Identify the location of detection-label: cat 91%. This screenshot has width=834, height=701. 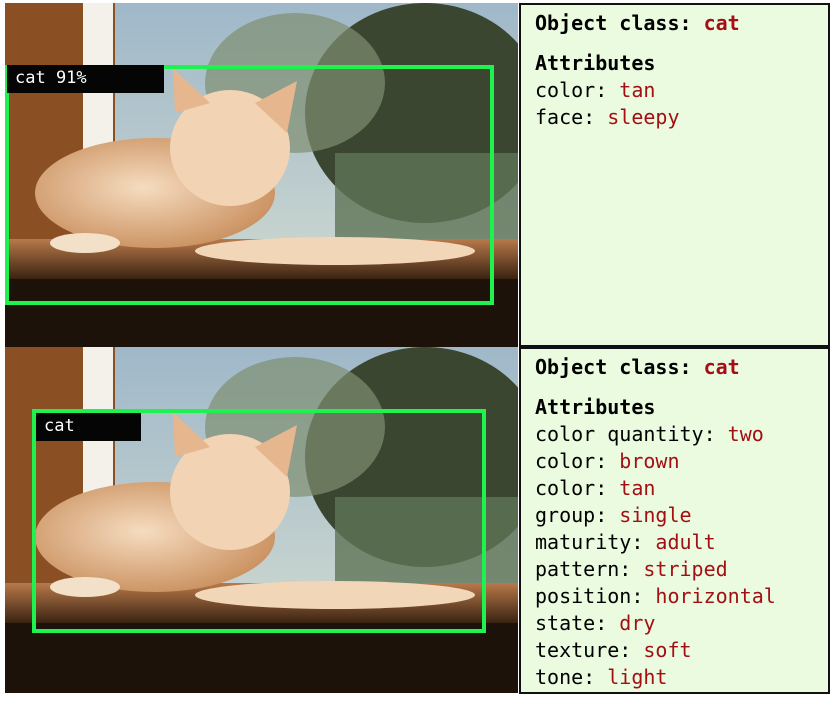
(85, 79).